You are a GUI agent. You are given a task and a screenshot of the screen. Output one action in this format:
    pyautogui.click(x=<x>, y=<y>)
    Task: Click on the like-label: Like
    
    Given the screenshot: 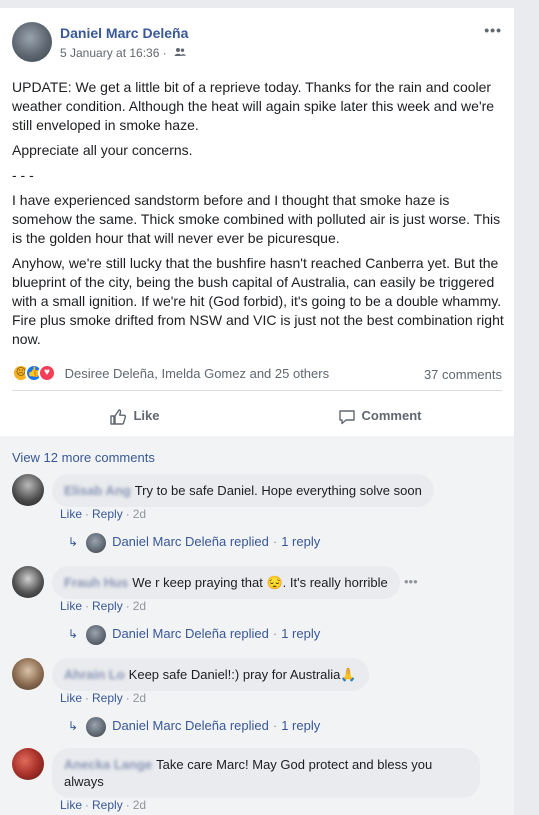 What is the action you would take?
    pyautogui.click(x=146, y=415)
    